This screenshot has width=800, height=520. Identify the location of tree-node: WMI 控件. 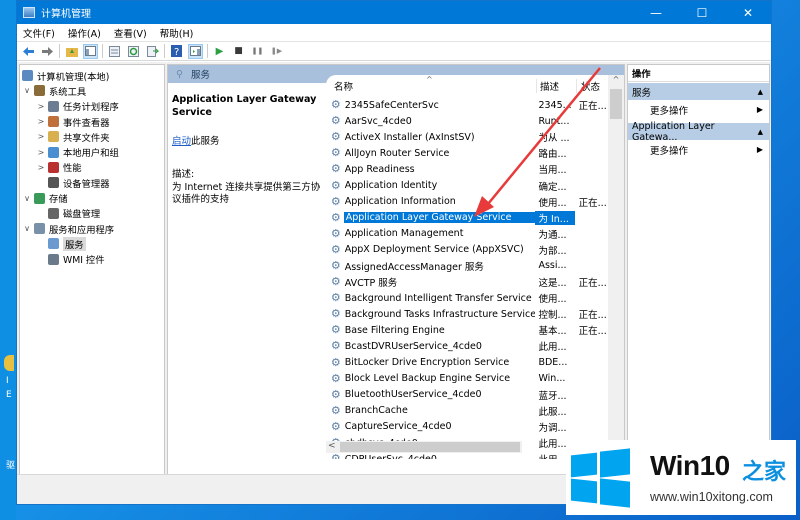
(92, 259).